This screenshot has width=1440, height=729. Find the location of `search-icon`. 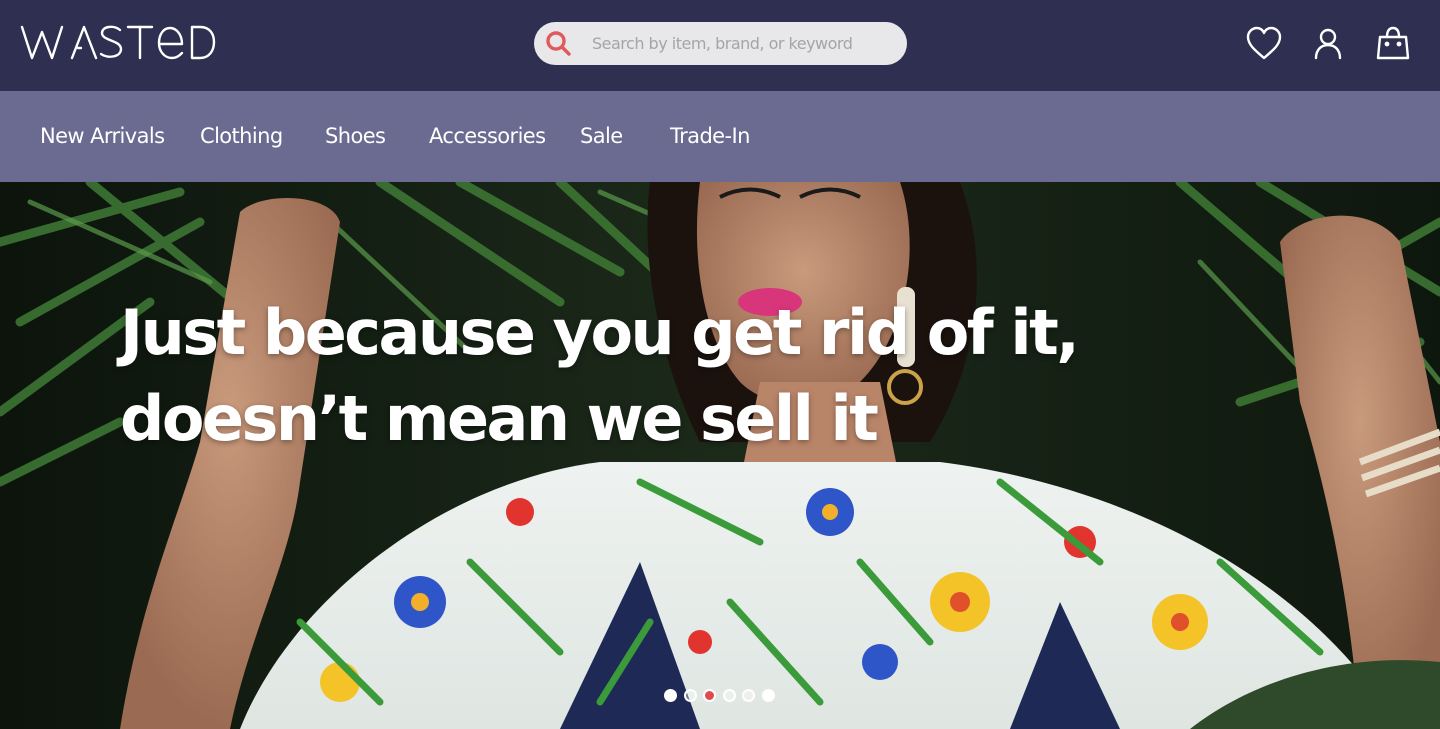

search-icon is located at coordinates (558, 43).